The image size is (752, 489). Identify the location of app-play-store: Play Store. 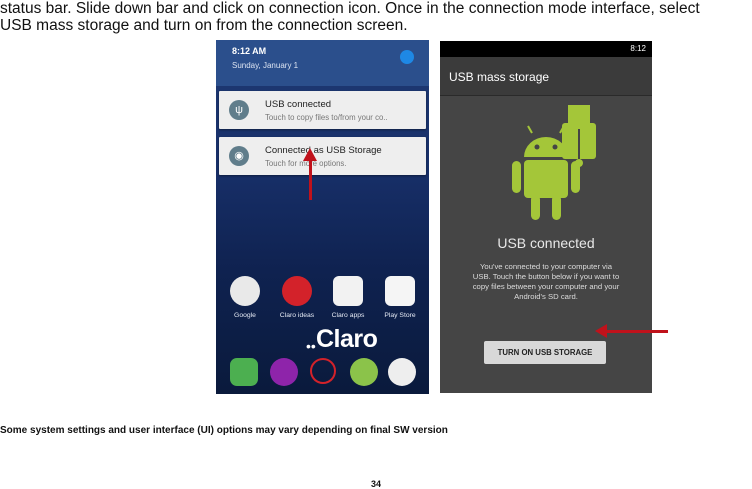
(400, 297).